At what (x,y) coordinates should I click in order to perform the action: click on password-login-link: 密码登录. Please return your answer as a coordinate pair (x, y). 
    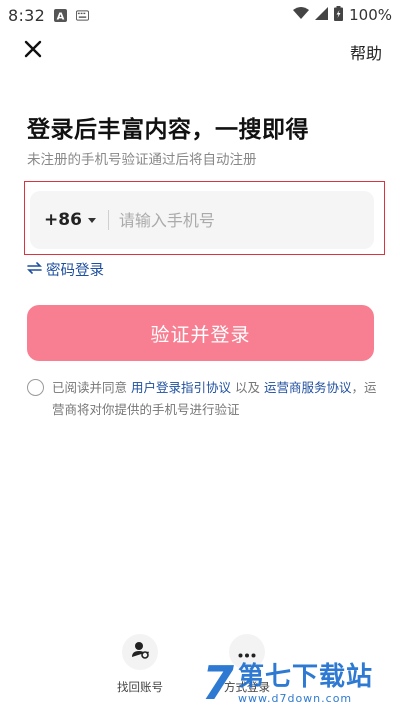
    Looking at the image, I should click on (65, 269).